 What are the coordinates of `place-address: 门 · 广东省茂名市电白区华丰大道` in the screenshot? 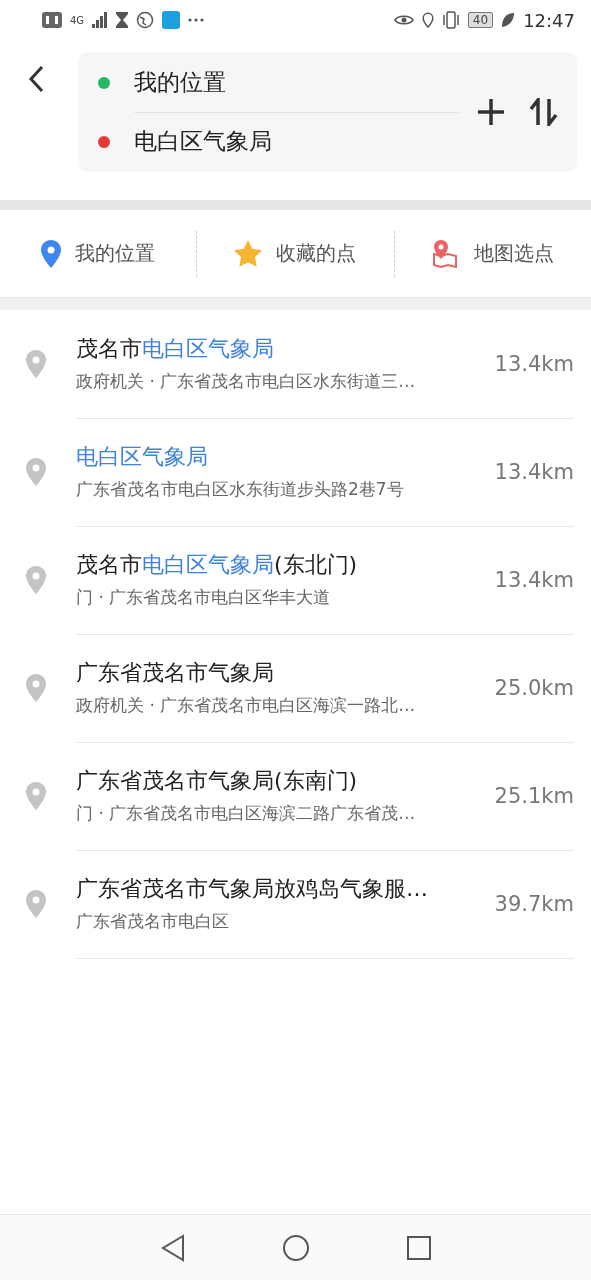 It's located at (204, 597).